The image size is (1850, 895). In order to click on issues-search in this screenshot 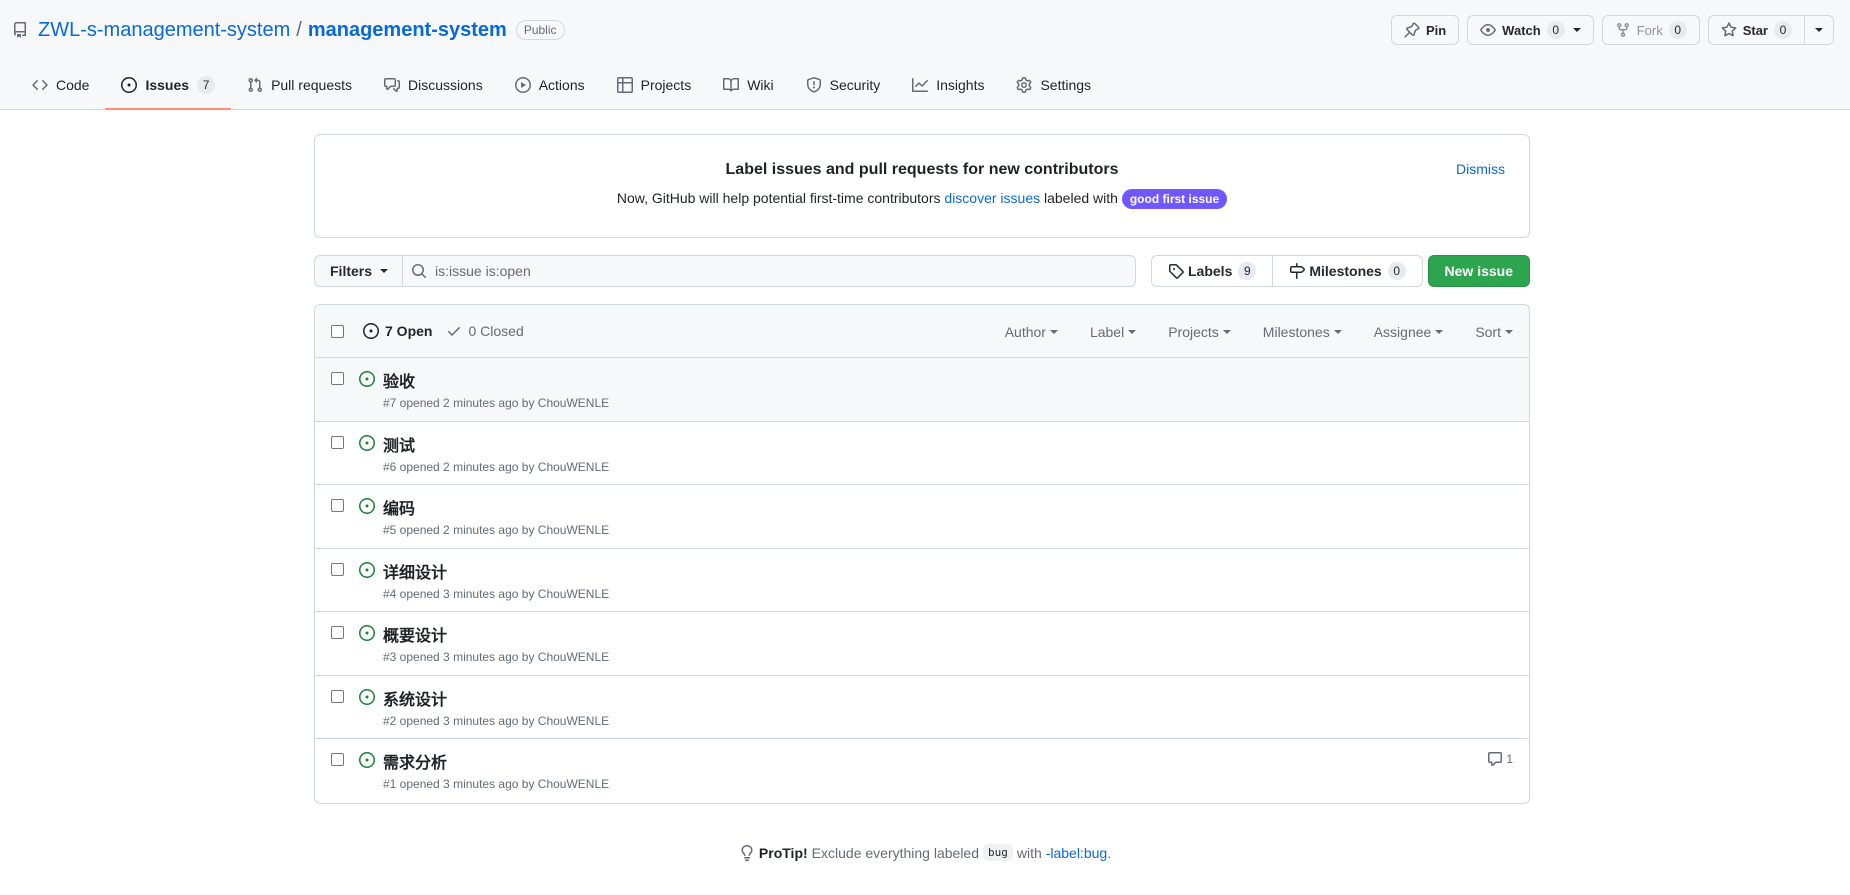, I will do `click(769, 271)`.